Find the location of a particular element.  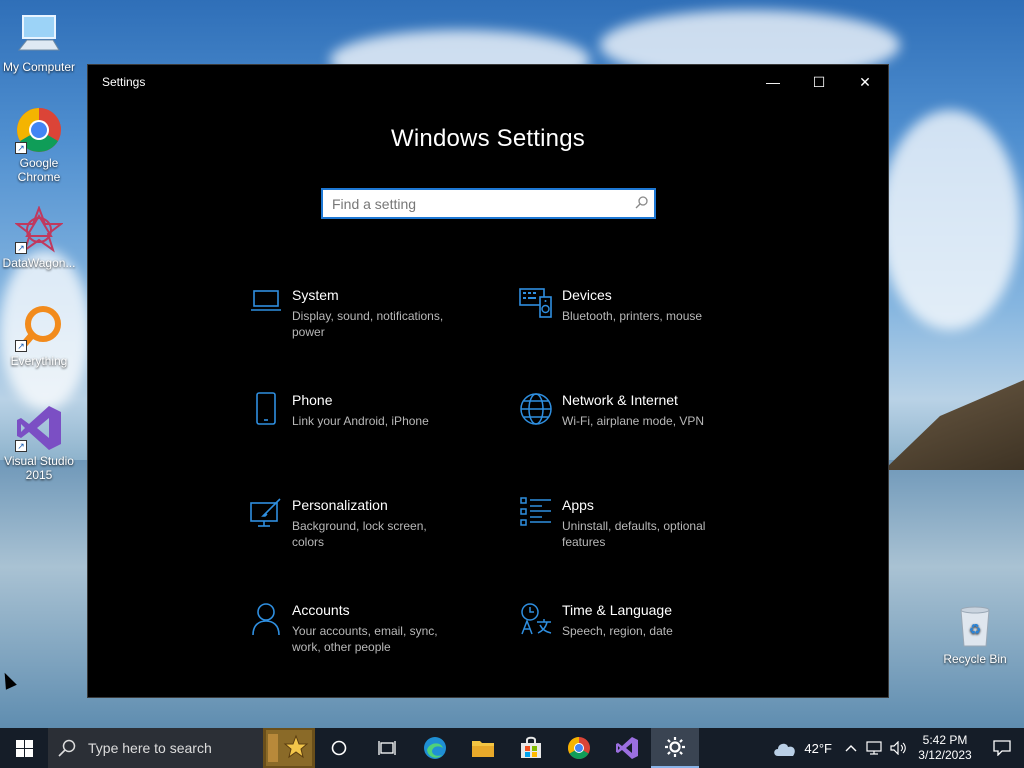

action-center-button is located at coordinates (1002, 748).